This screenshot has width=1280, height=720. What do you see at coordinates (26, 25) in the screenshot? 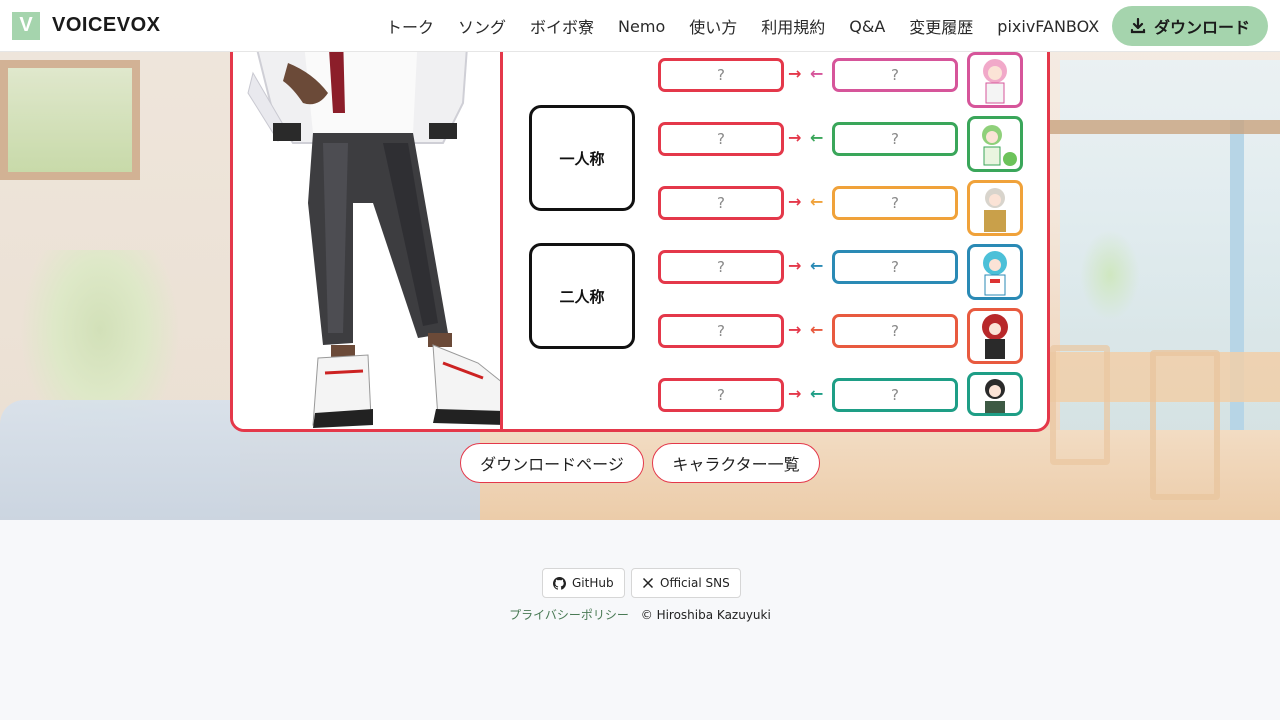
I see `logo-mark-icon: V` at bounding box center [26, 25].